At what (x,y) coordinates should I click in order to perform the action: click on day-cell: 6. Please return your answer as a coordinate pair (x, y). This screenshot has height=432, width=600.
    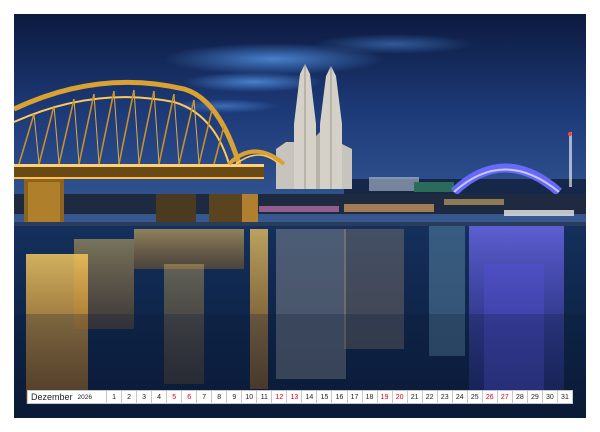
    Looking at the image, I should click on (188, 397).